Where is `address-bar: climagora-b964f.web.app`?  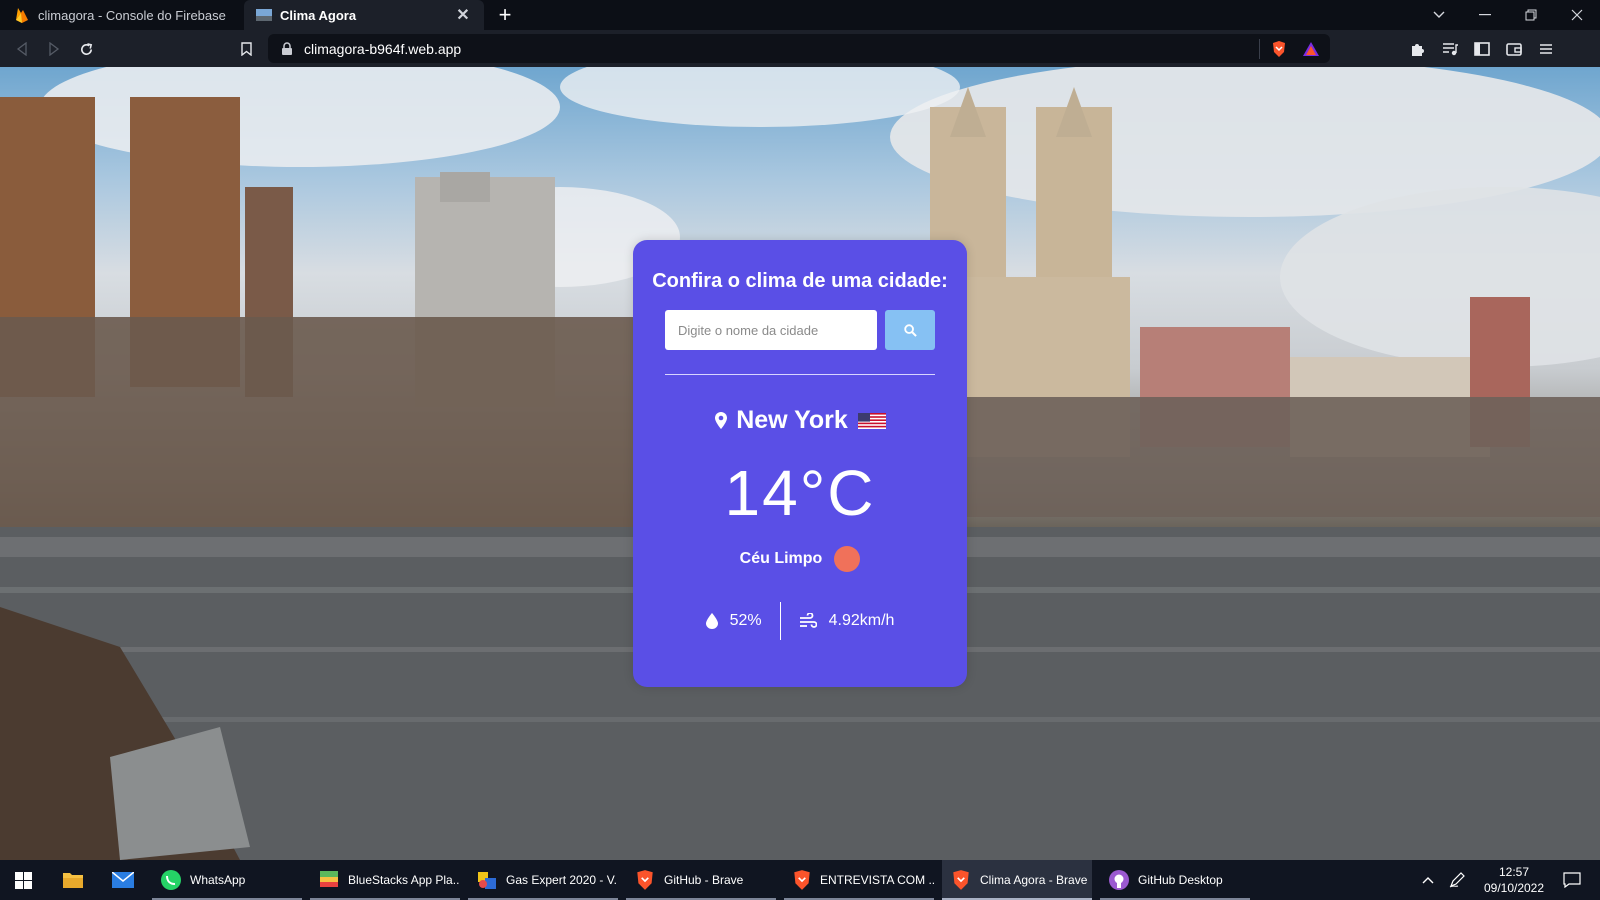 address-bar: climagora-b964f.web.app is located at coordinates (799, 48).